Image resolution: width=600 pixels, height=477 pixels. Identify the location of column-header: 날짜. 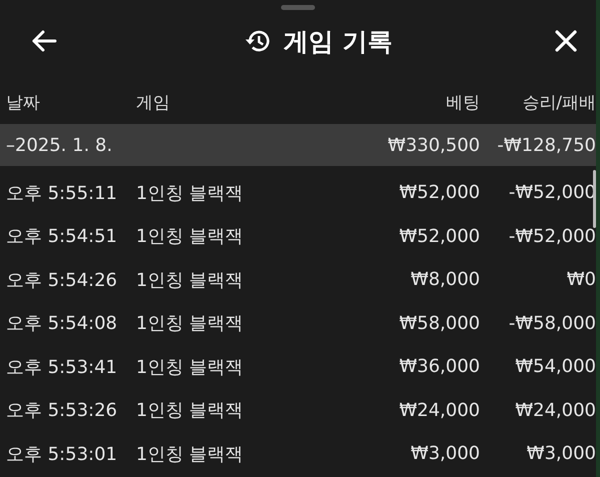
(23, 103).